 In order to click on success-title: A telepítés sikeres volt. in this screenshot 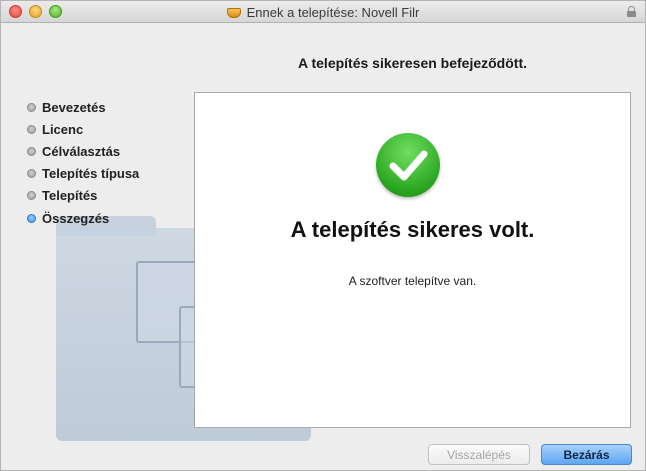, I will do `click(412, 229)`.